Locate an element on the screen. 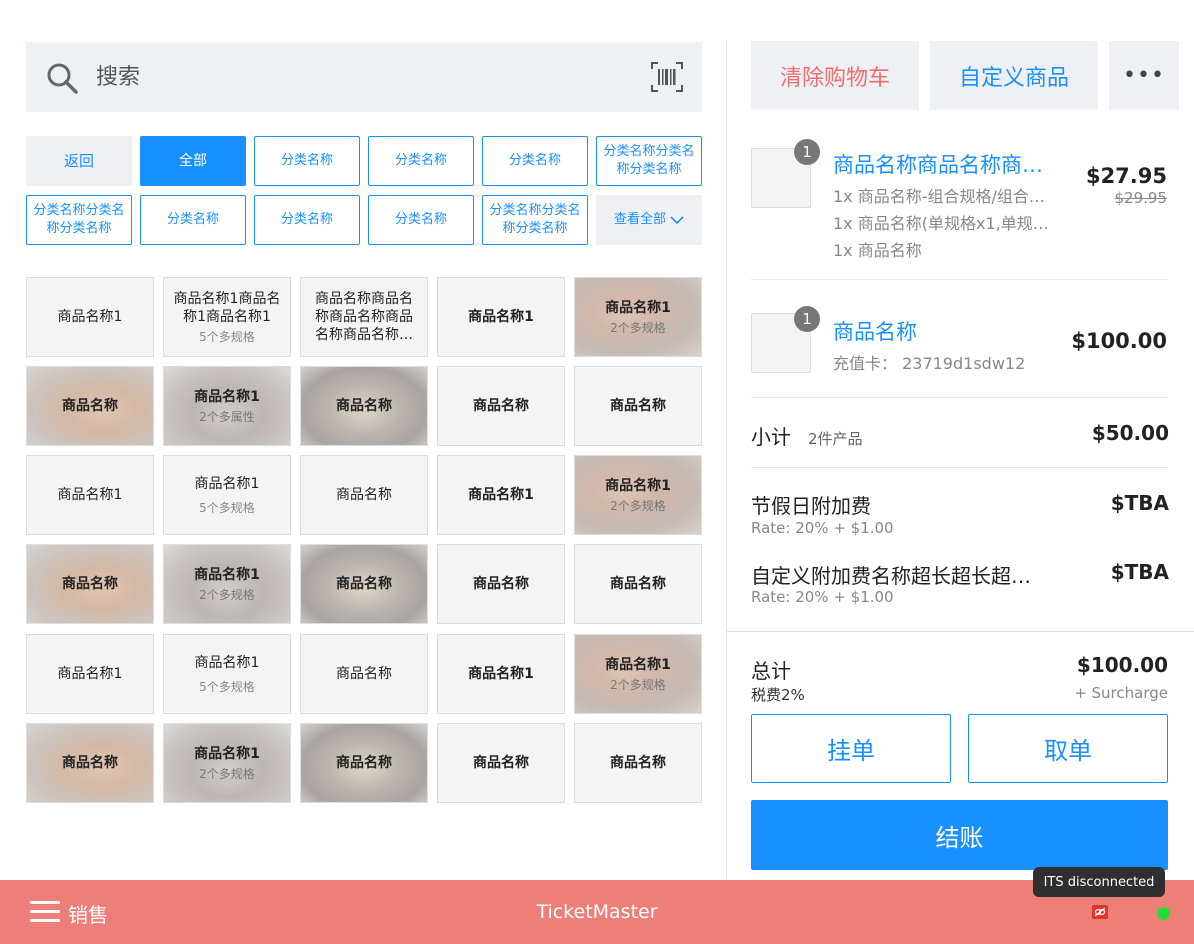 This screenshot has height=944, width=1194. search-icon is located at coordinates (62, 78).